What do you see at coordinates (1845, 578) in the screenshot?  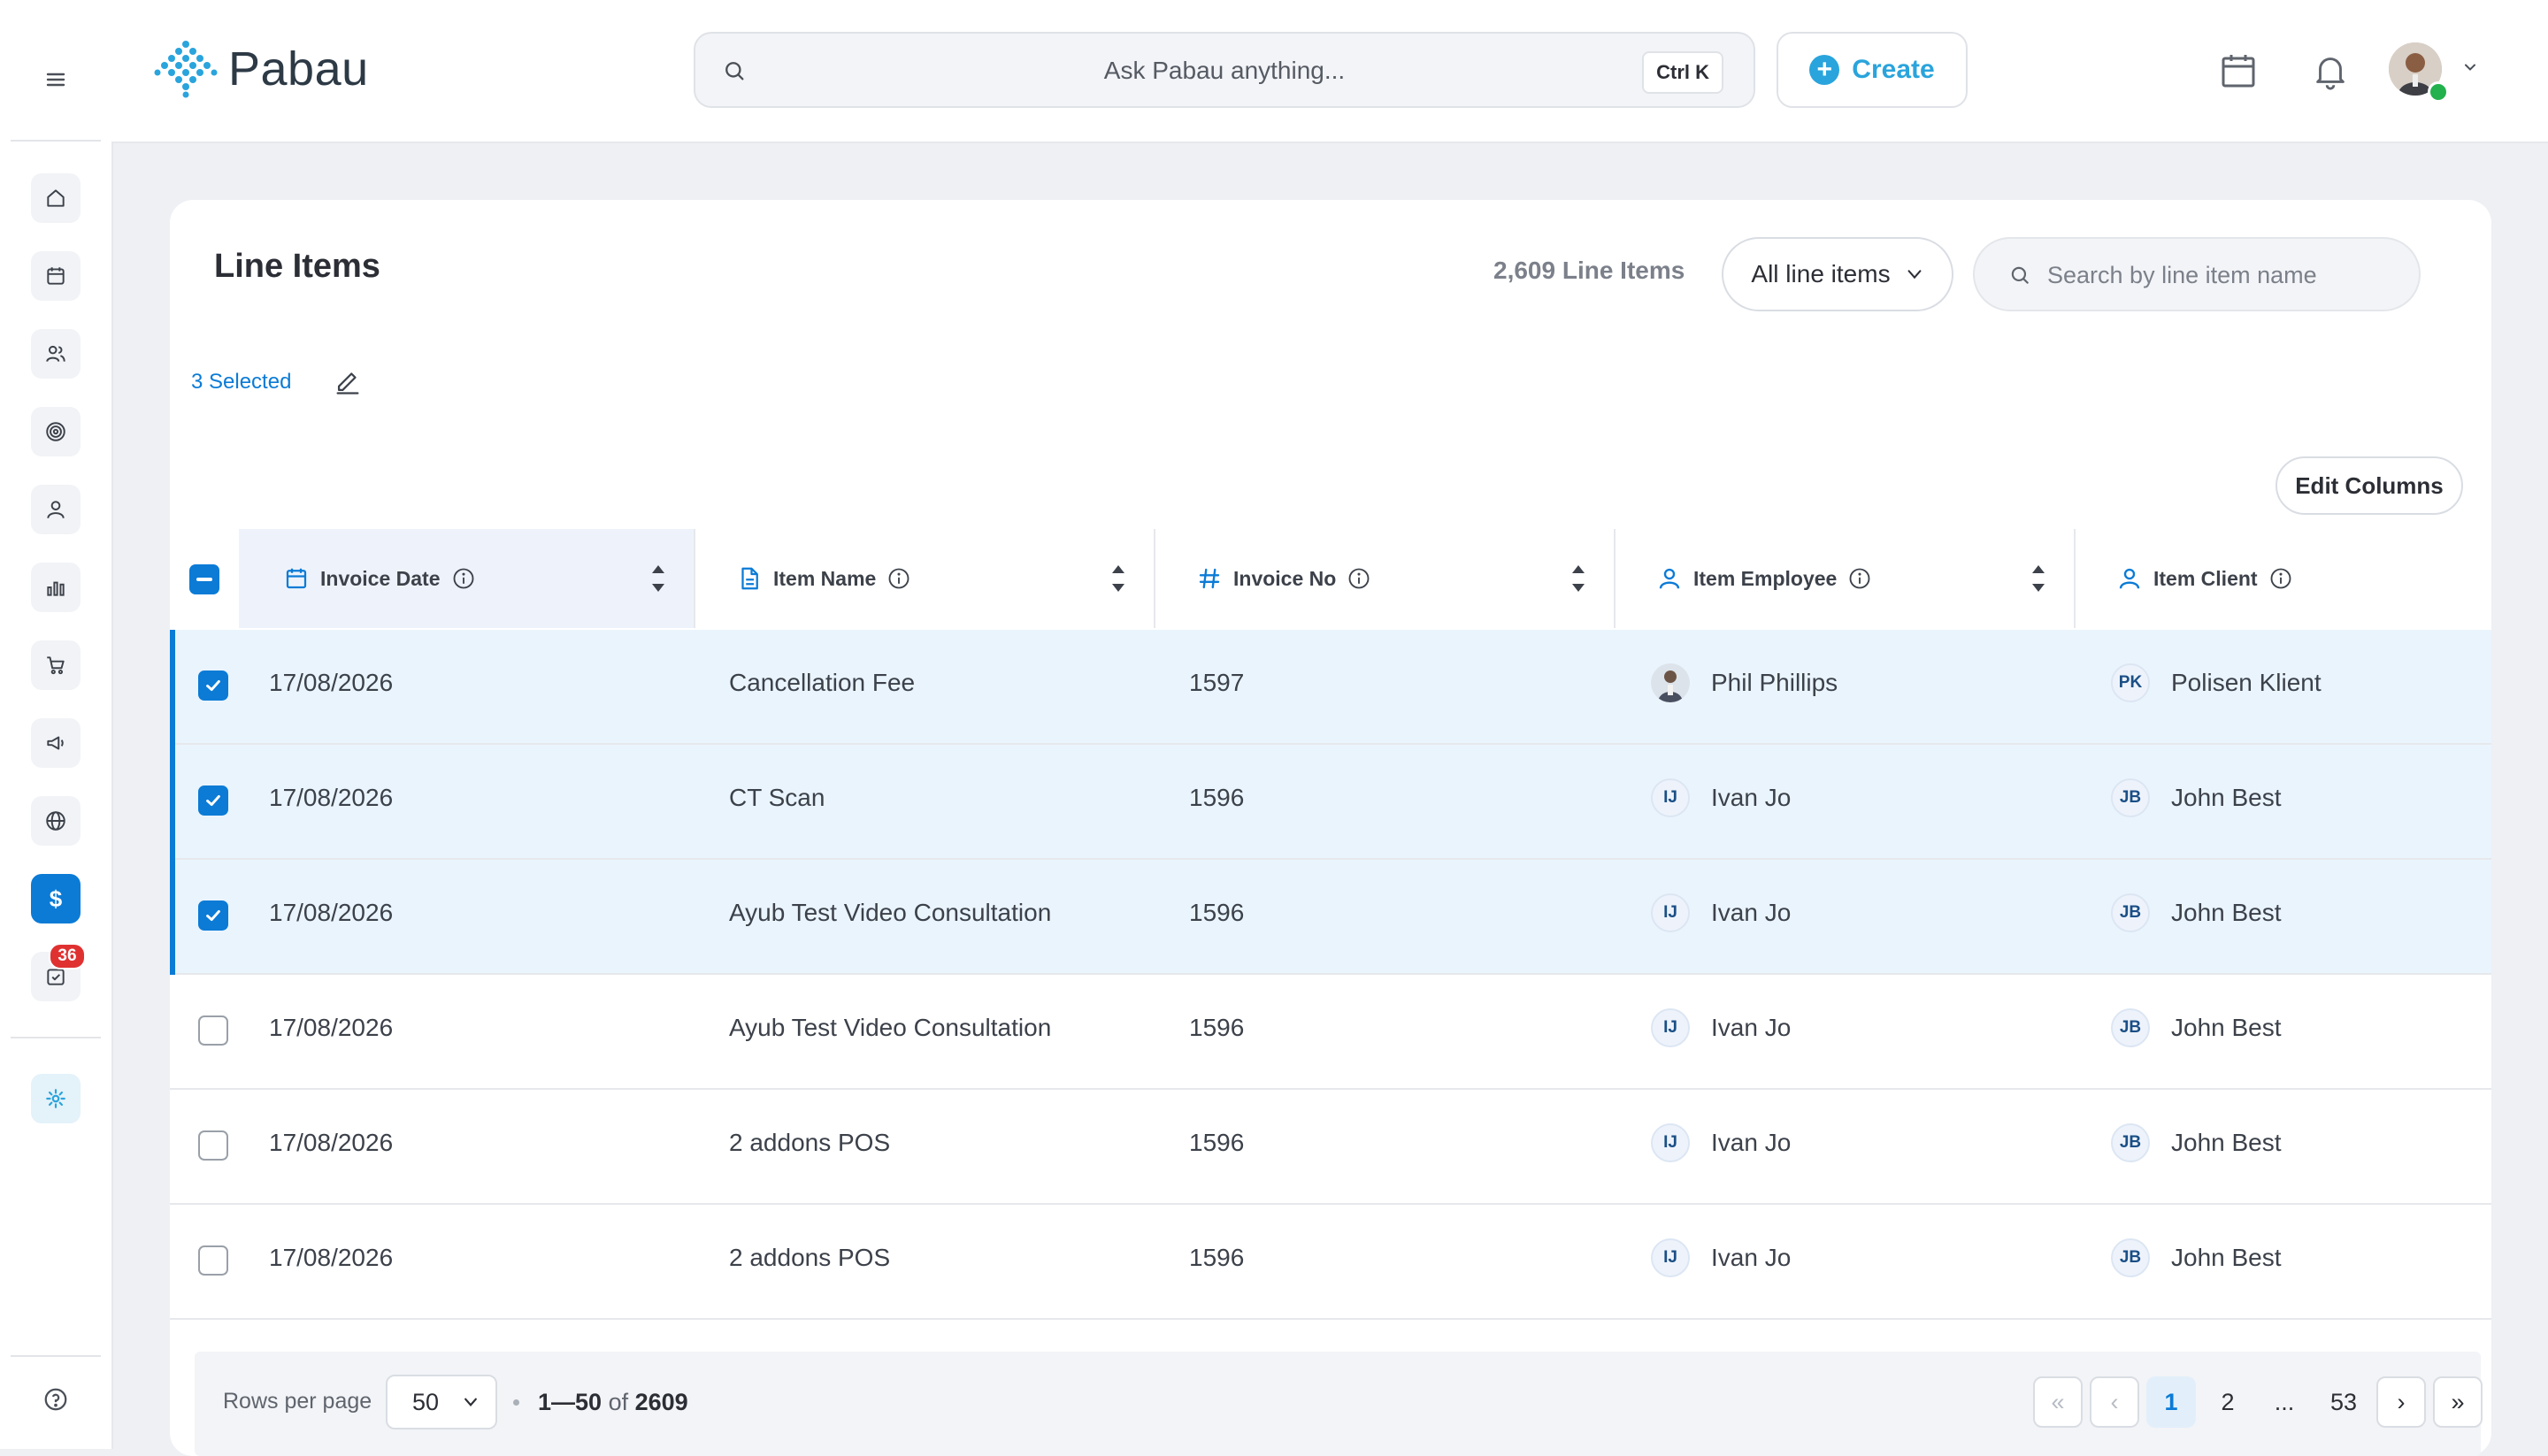 I see `column-item-employee: Item Employee` at bounding box center [1845, 578].